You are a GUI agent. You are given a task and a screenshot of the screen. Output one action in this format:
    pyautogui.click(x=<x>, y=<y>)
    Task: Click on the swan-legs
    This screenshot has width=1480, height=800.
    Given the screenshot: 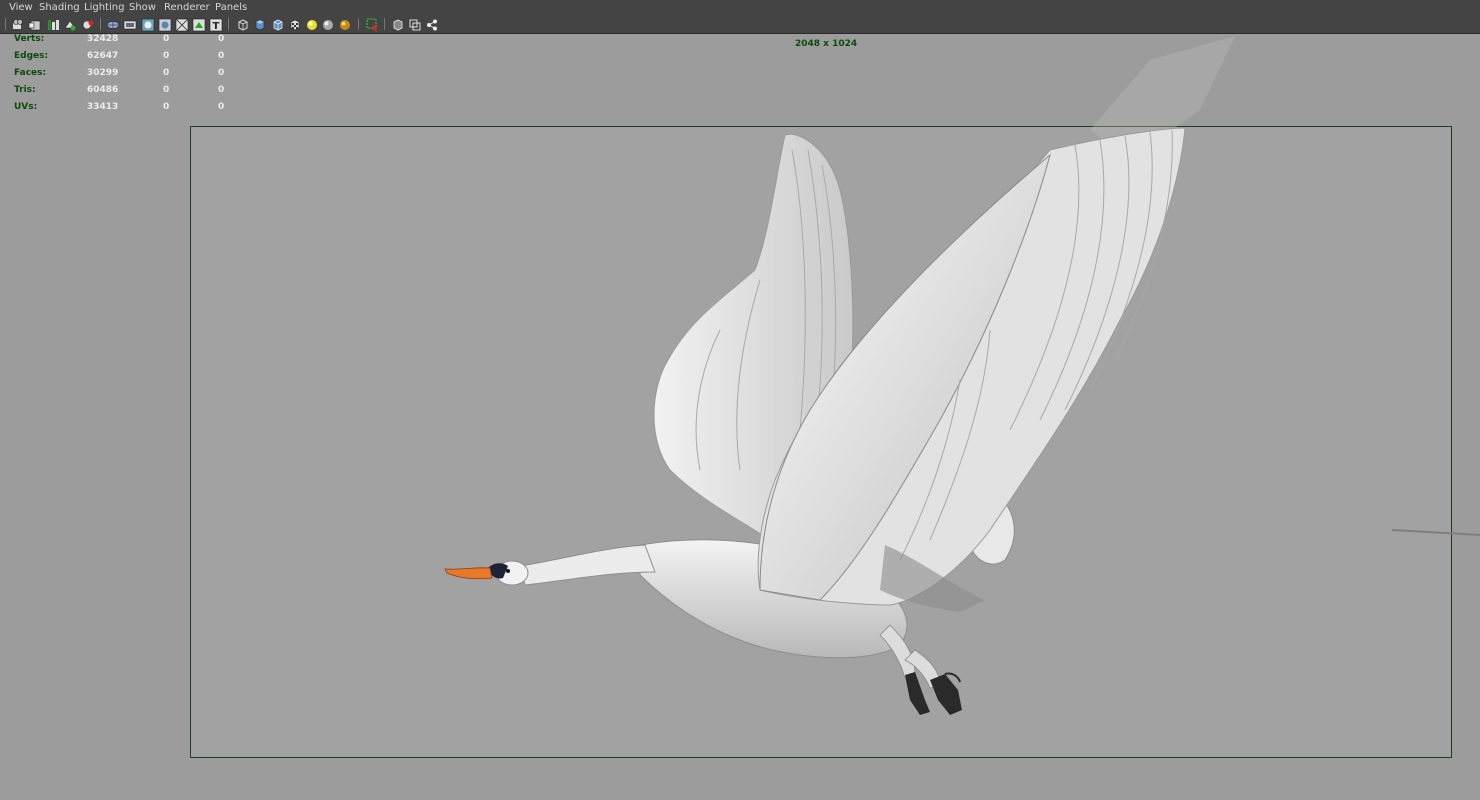 What is the action you would take?
    pyautogui.click(x=920, y=669)
    